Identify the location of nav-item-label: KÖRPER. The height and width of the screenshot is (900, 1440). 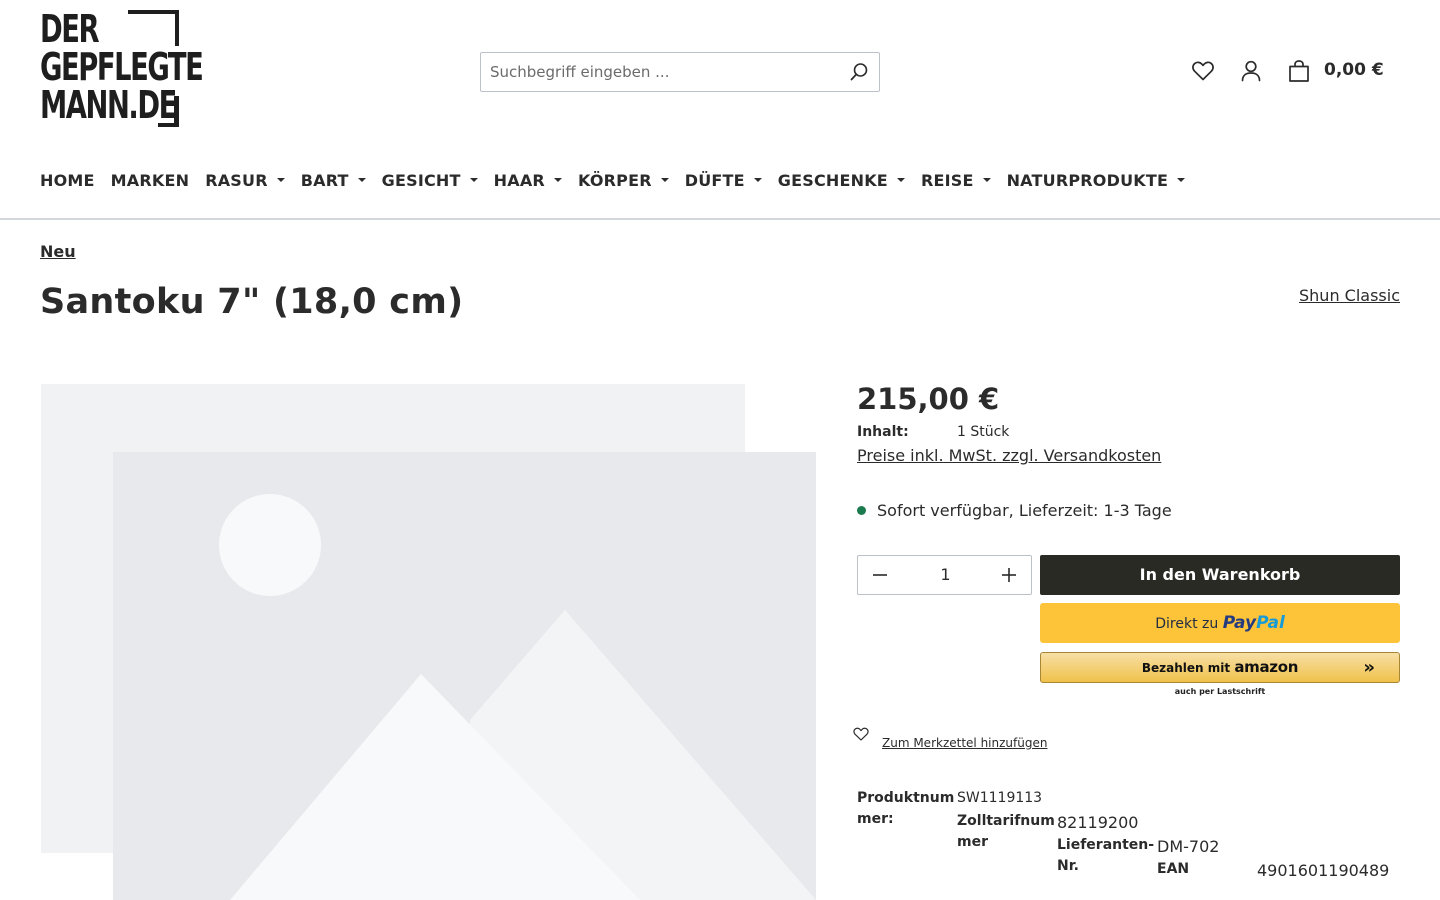
(614, 180).